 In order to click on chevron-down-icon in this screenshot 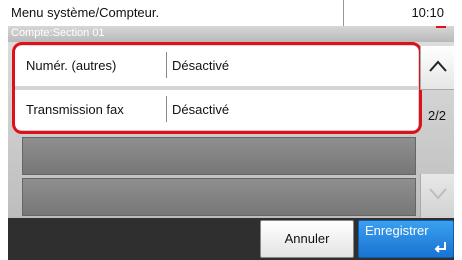, I will do `click(438, 194)`.